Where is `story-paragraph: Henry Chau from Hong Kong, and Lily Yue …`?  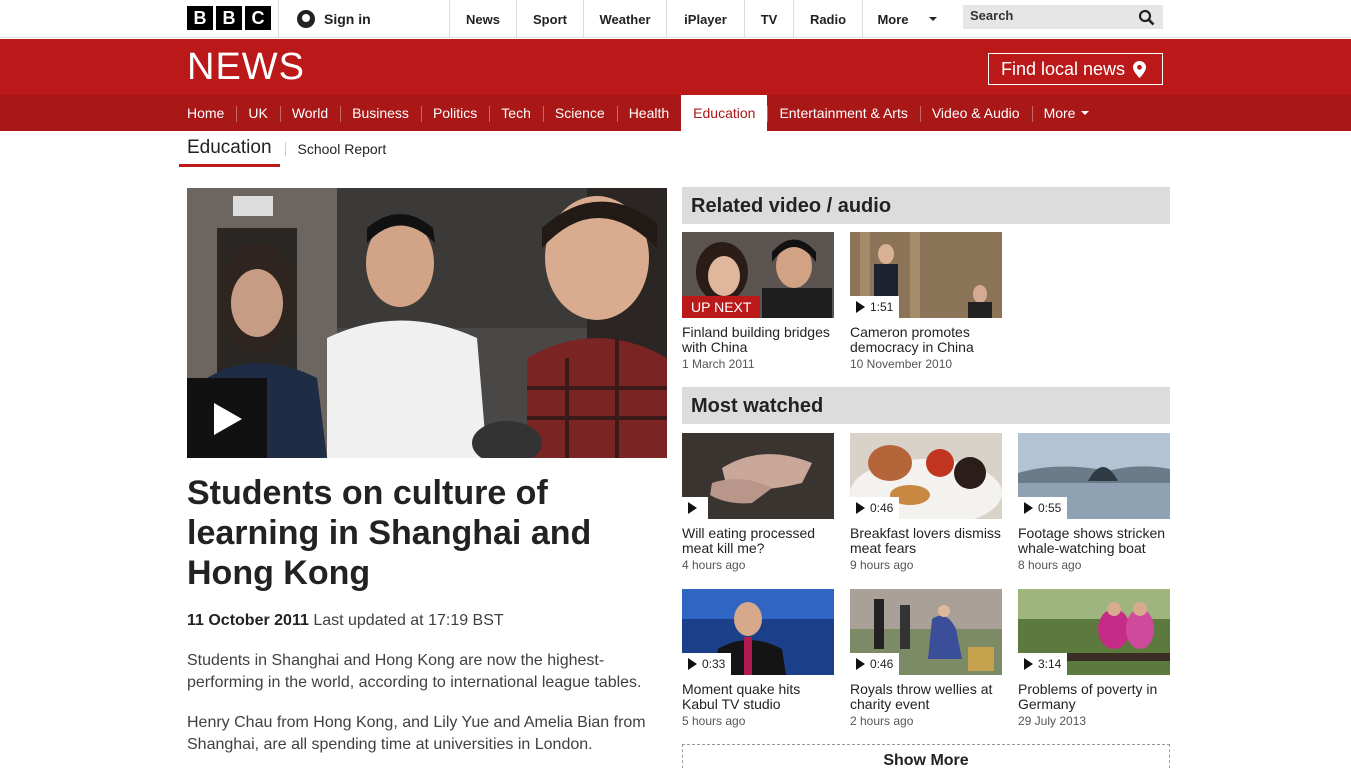 story-paragraph: Henry Chau from Hong Kong, and Lily Yue … is located at coordinates (416, 733).